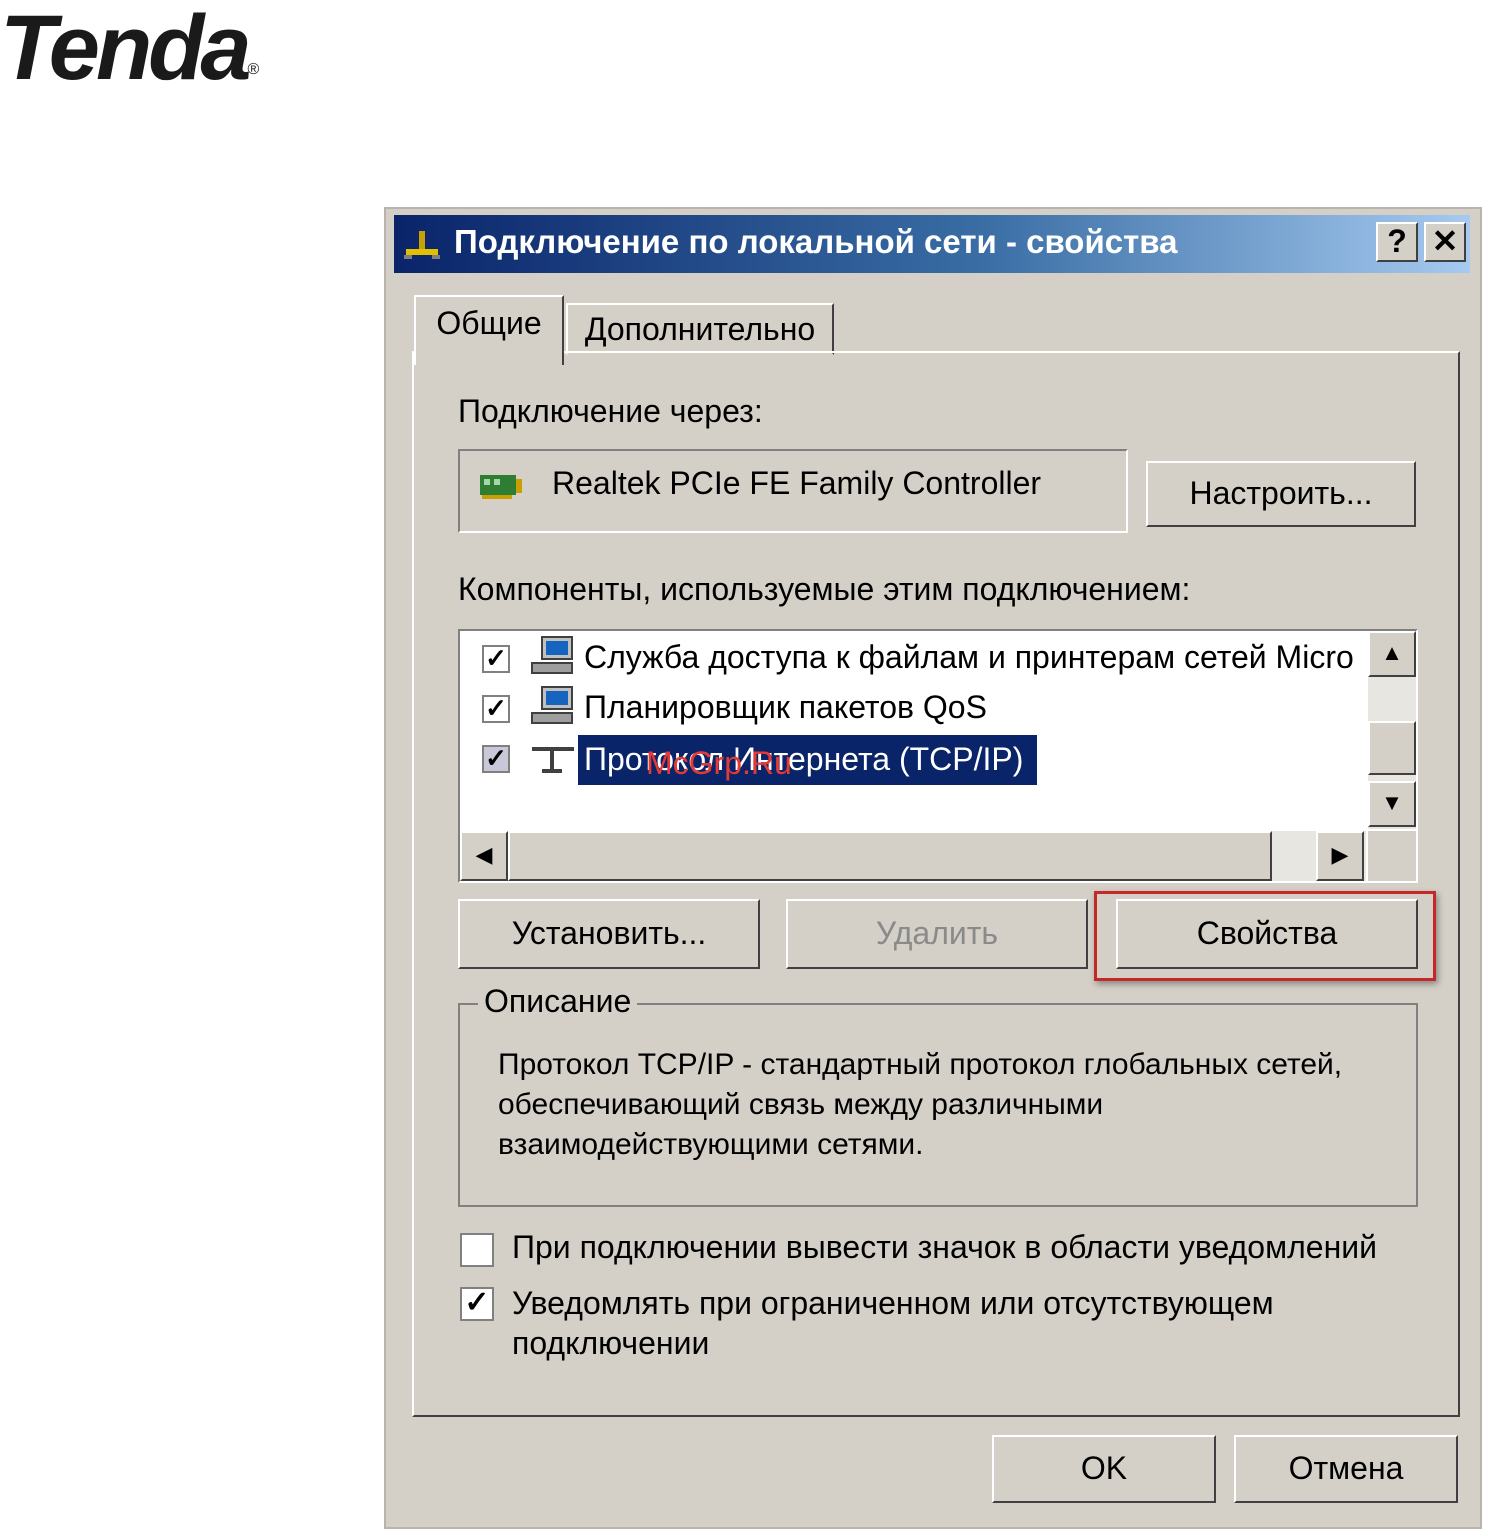 The image size is (1485, 1532). I want to click on window-title: Подключение по локальной сети - свойства, so click(816, 241).